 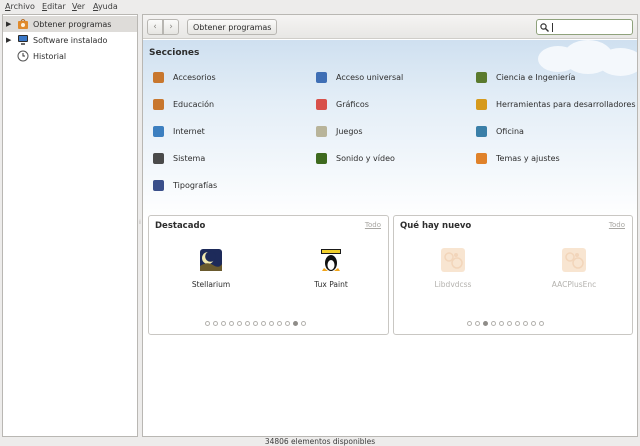 I want to click on category-graphics: Gráficos, so click(x=342, y=104).